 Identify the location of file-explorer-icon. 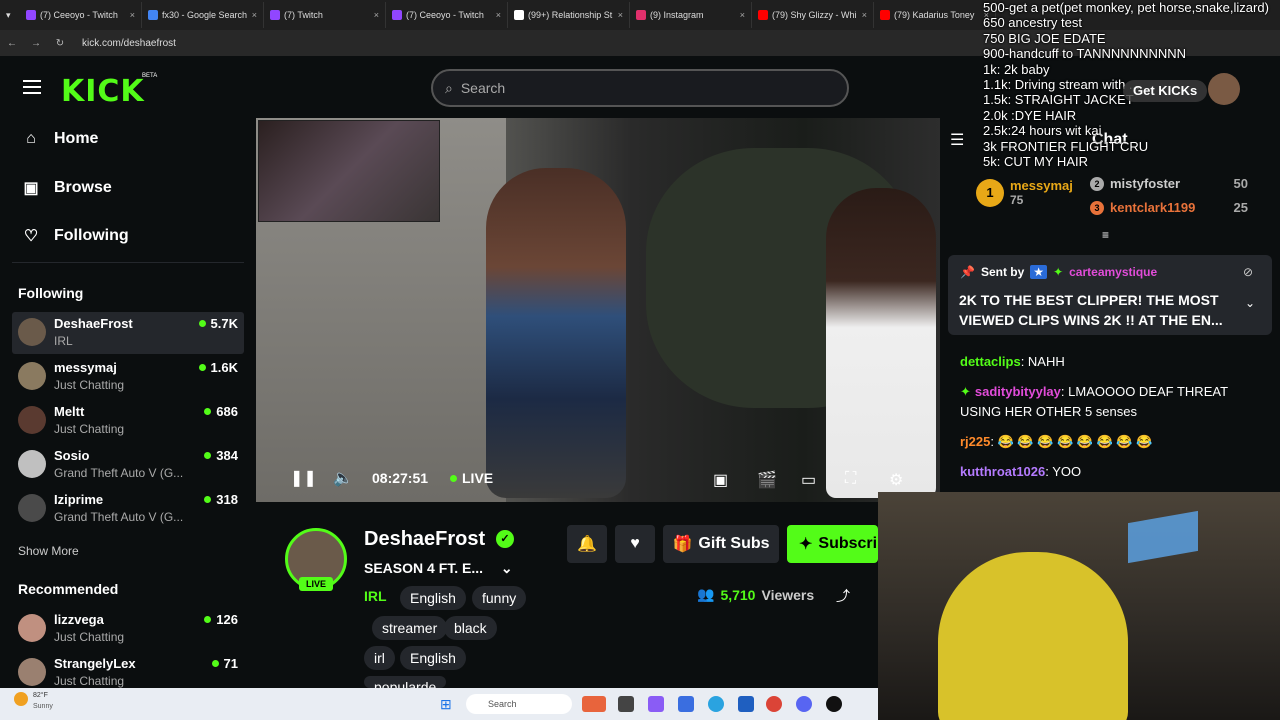
(626, 704).